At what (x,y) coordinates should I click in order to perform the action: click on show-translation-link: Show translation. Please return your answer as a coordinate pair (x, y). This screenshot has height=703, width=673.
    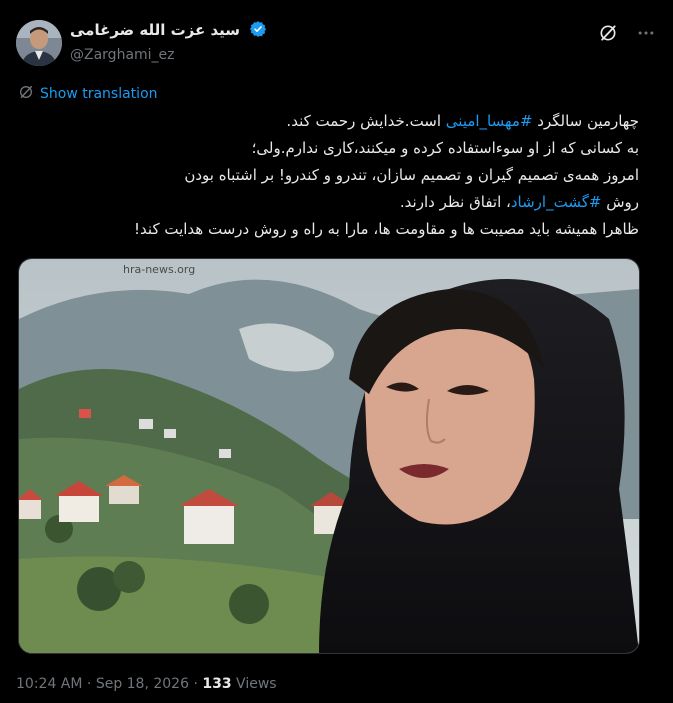
    Looking at the image, I should click on (88, 94).